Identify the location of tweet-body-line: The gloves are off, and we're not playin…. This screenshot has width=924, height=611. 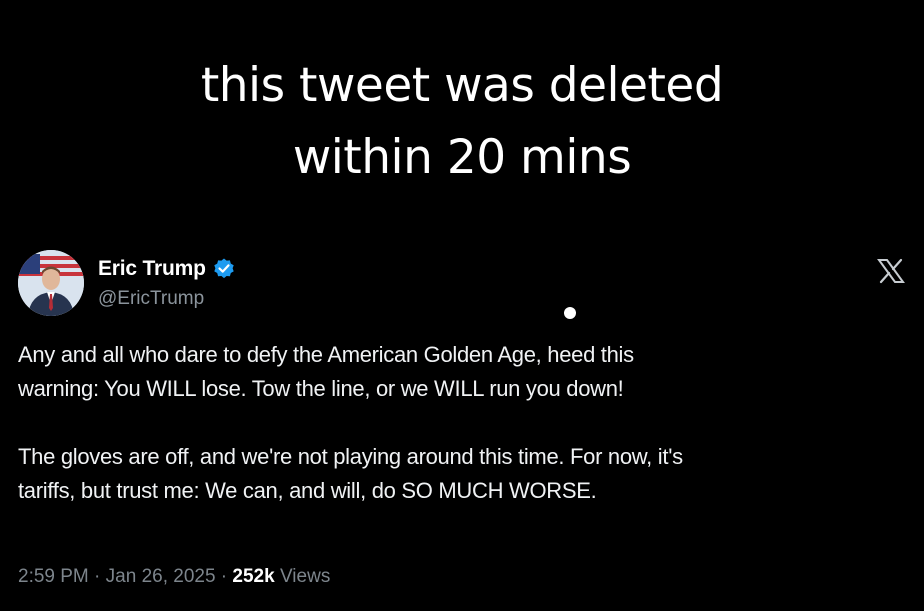
(350, 456).